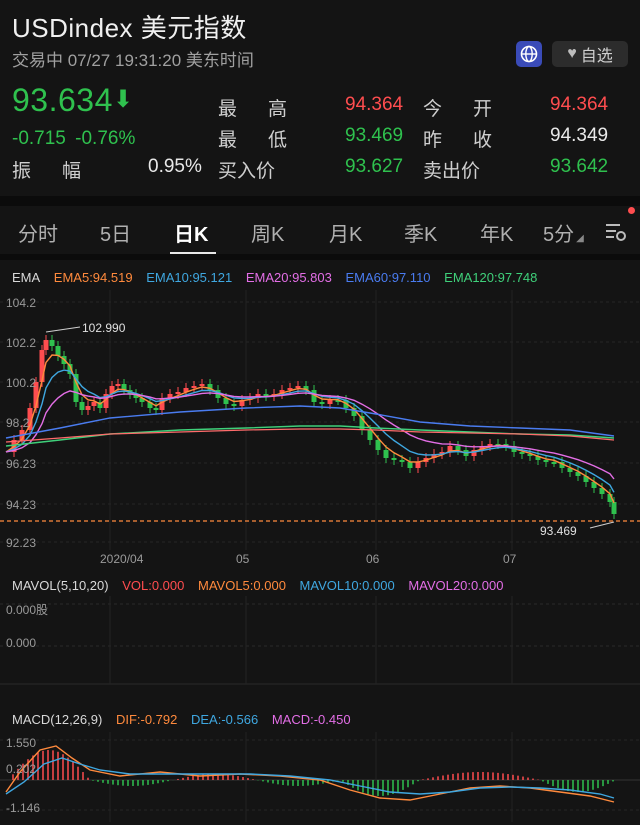 Image resolution: width=640 pixels, height=825 pixels. Describe the element at coordinates (579, 135) in the screenshot. I see `prev-close-value: 94.349` at that location.